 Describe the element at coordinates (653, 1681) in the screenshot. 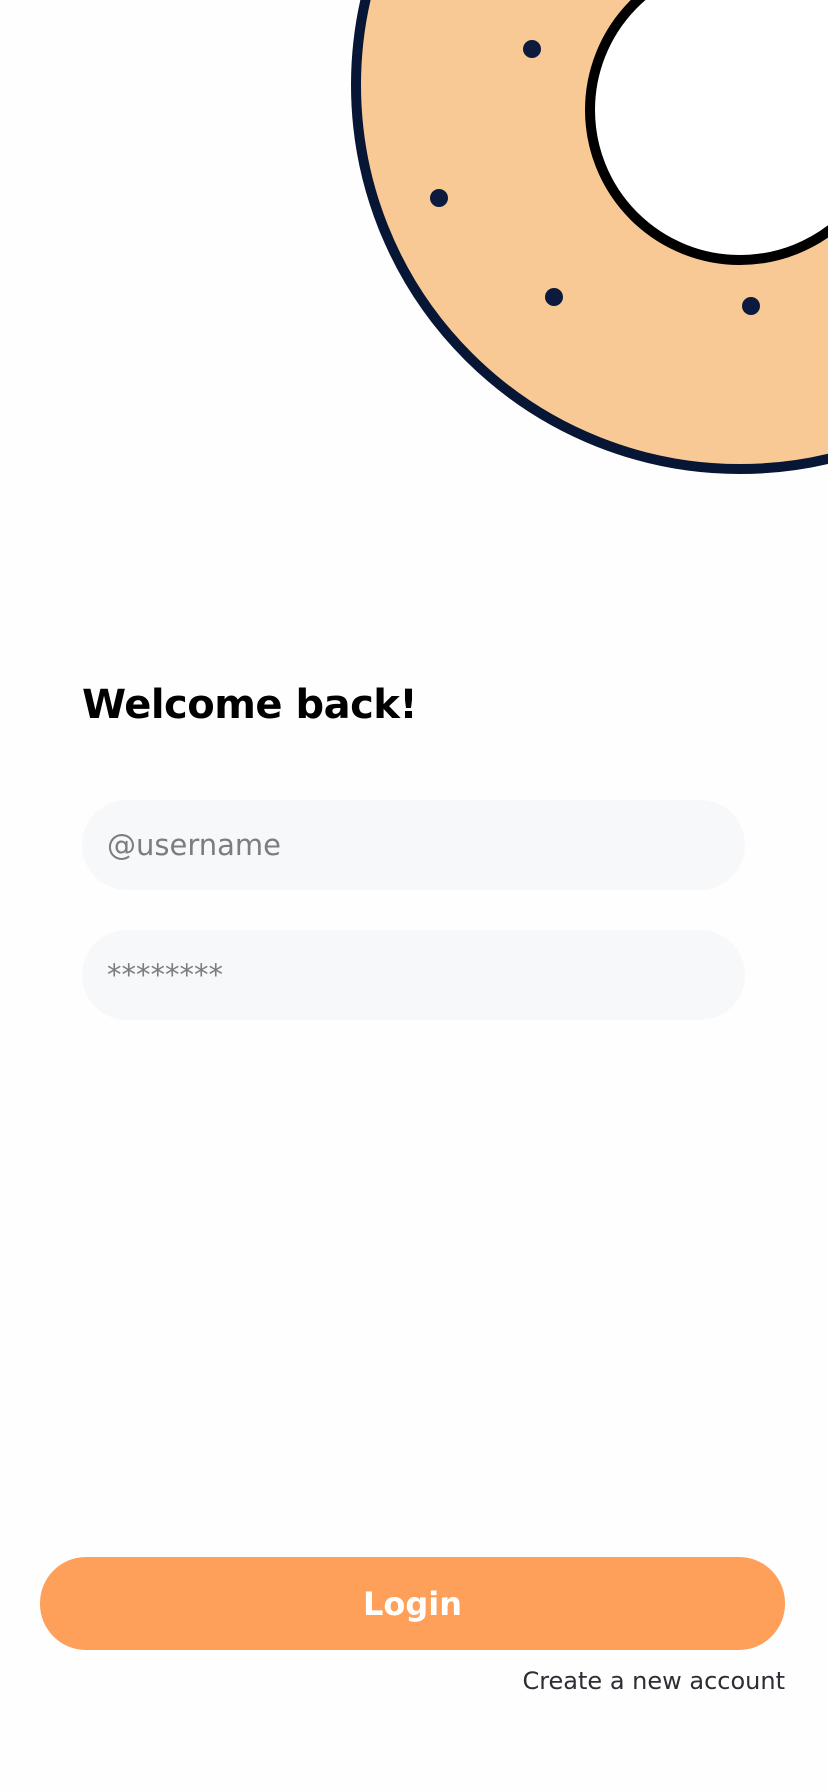

I see `create-account-link: Create a new account` at that location.